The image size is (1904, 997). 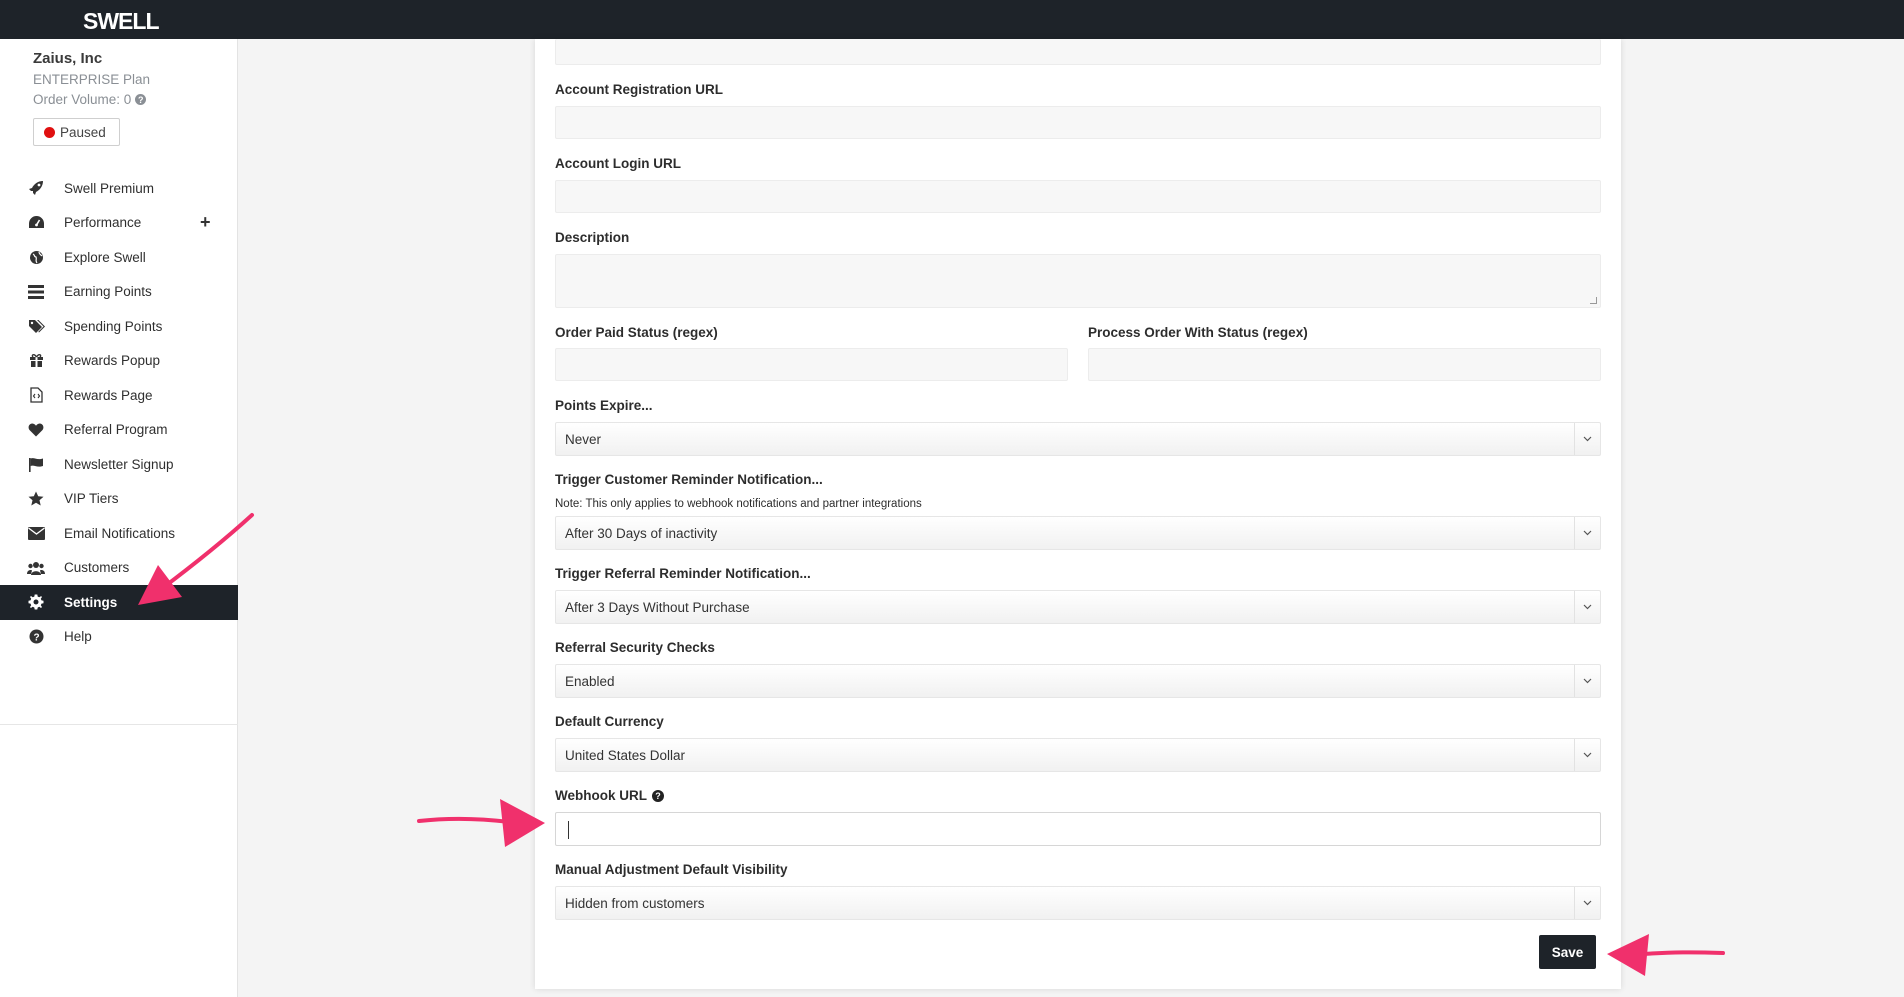 I want to click on sidebar-divider, so click(x=119, y=724).